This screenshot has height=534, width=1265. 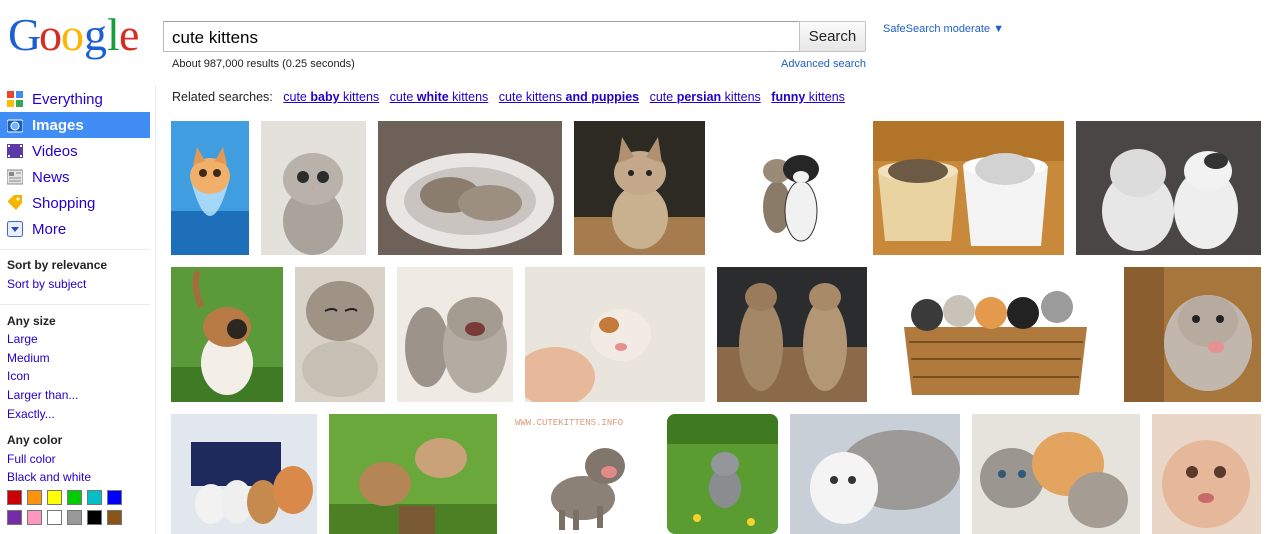 What do you see at coordinates (15, 203) in the screenshot?
I see `tag-icon` at bounding box center [15, 203].